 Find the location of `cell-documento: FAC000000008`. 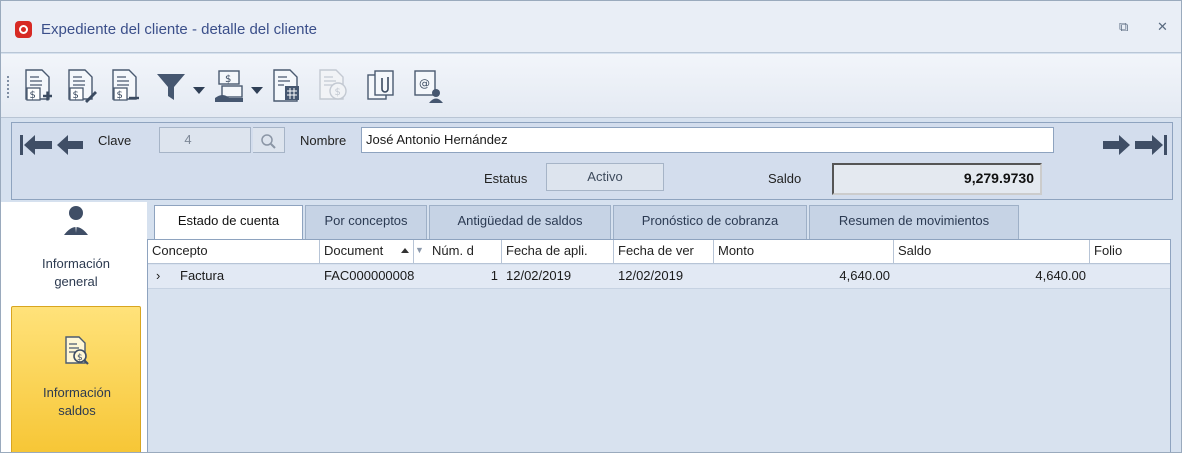

cell-documento: FAC000000008 is located at coordinates (369, 275).